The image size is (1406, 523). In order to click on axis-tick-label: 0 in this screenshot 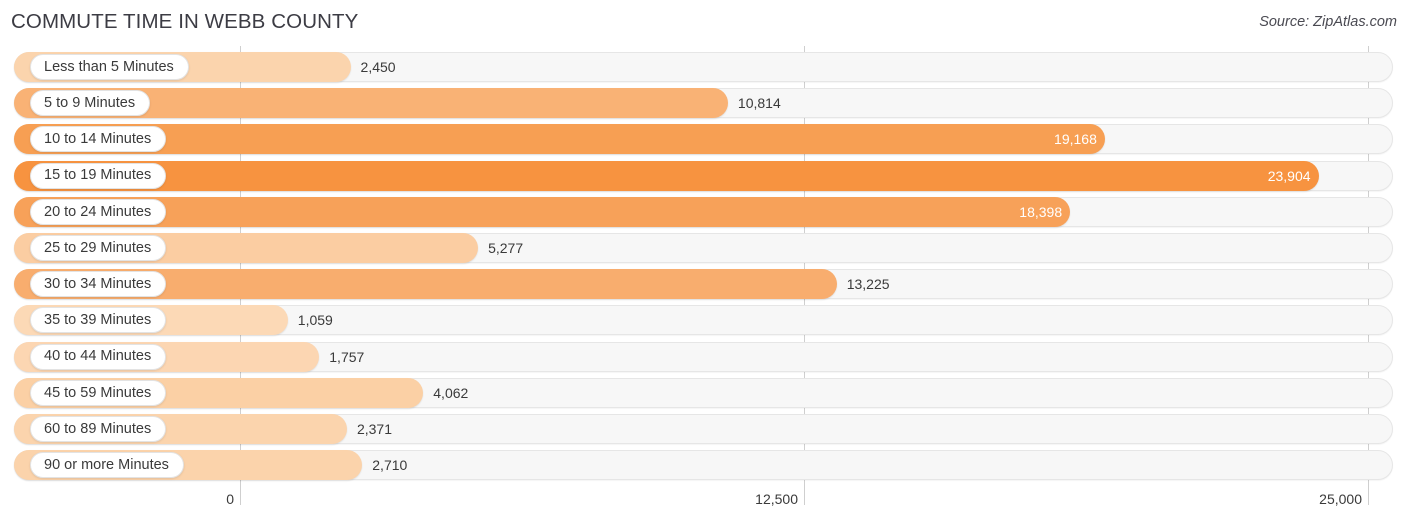, I will do `click(230, 499)`.